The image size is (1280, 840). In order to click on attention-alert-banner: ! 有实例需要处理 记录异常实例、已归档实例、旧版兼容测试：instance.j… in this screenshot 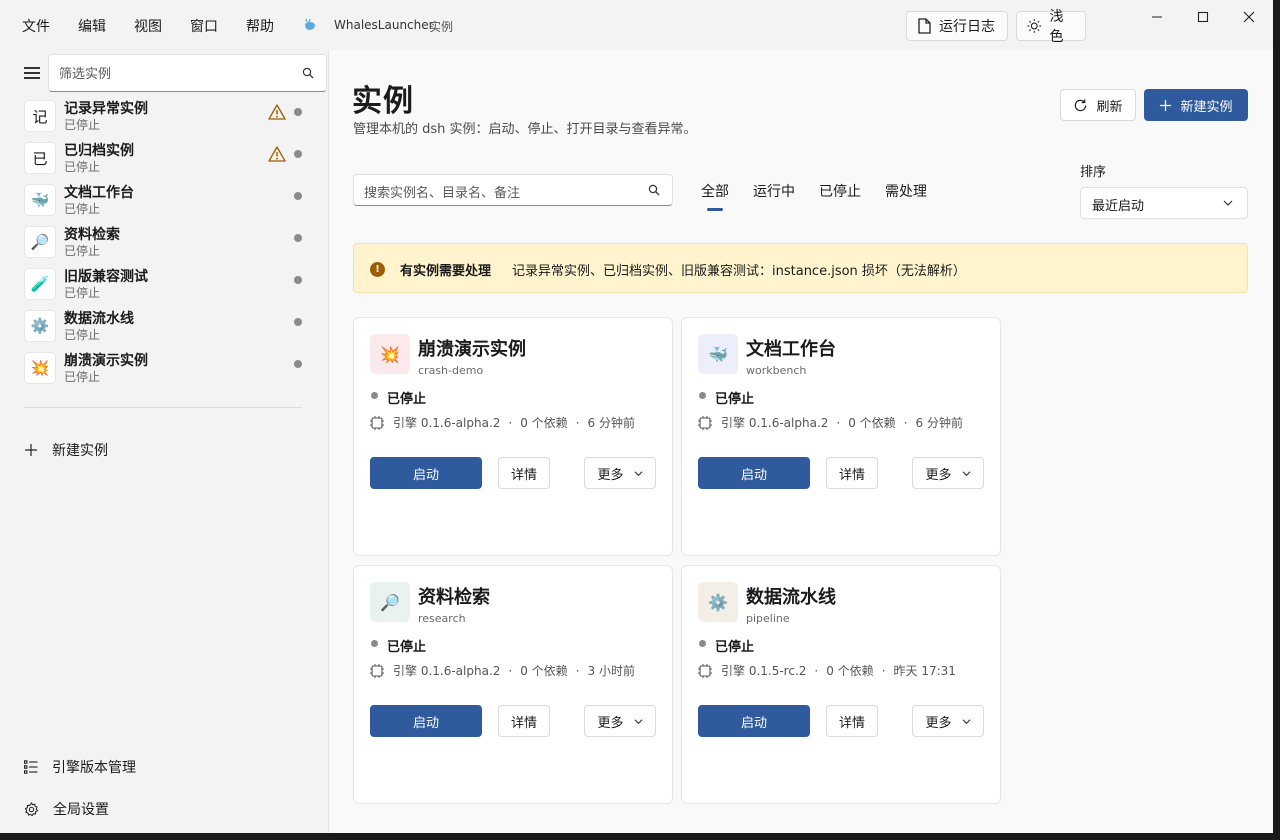, I will do `click(800, 268)`.